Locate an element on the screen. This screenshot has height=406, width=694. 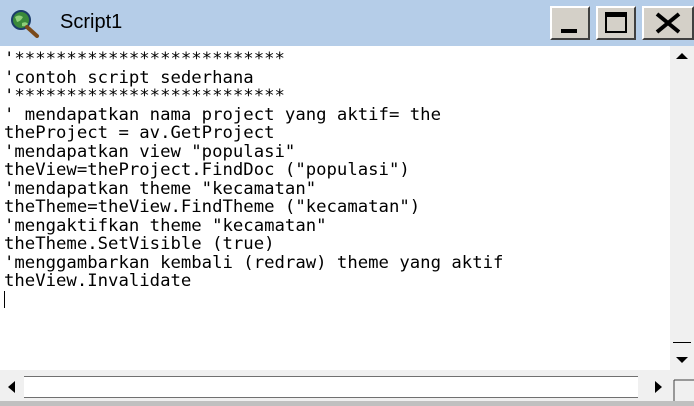
window-title: Script1 is located at coordinates (91, 22).